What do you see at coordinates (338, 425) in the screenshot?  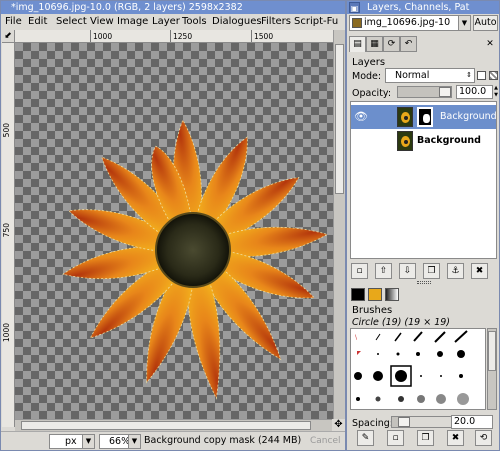 I see `navigate-icon: ✥` at bounding box center [338, 425].